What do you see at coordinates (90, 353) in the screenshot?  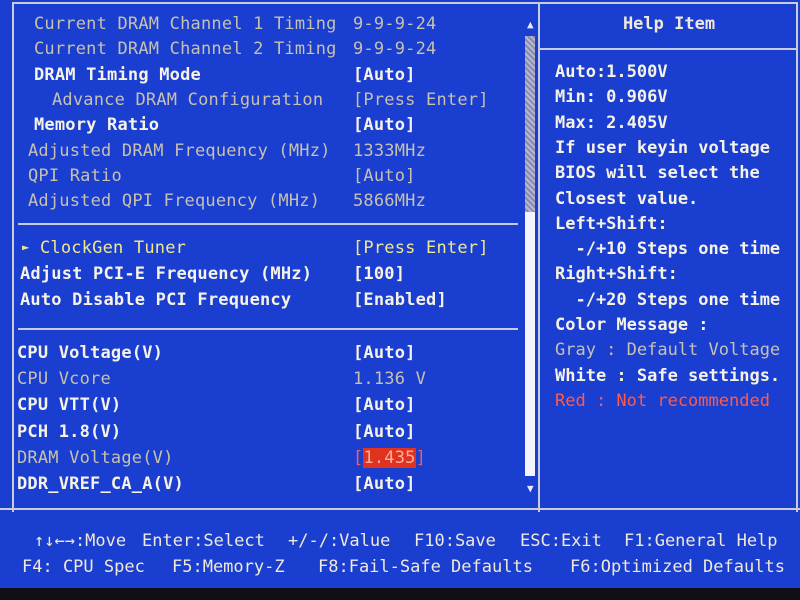 I see `setting-label: CPU Voltage(V)` at bounding box center [90, 353].